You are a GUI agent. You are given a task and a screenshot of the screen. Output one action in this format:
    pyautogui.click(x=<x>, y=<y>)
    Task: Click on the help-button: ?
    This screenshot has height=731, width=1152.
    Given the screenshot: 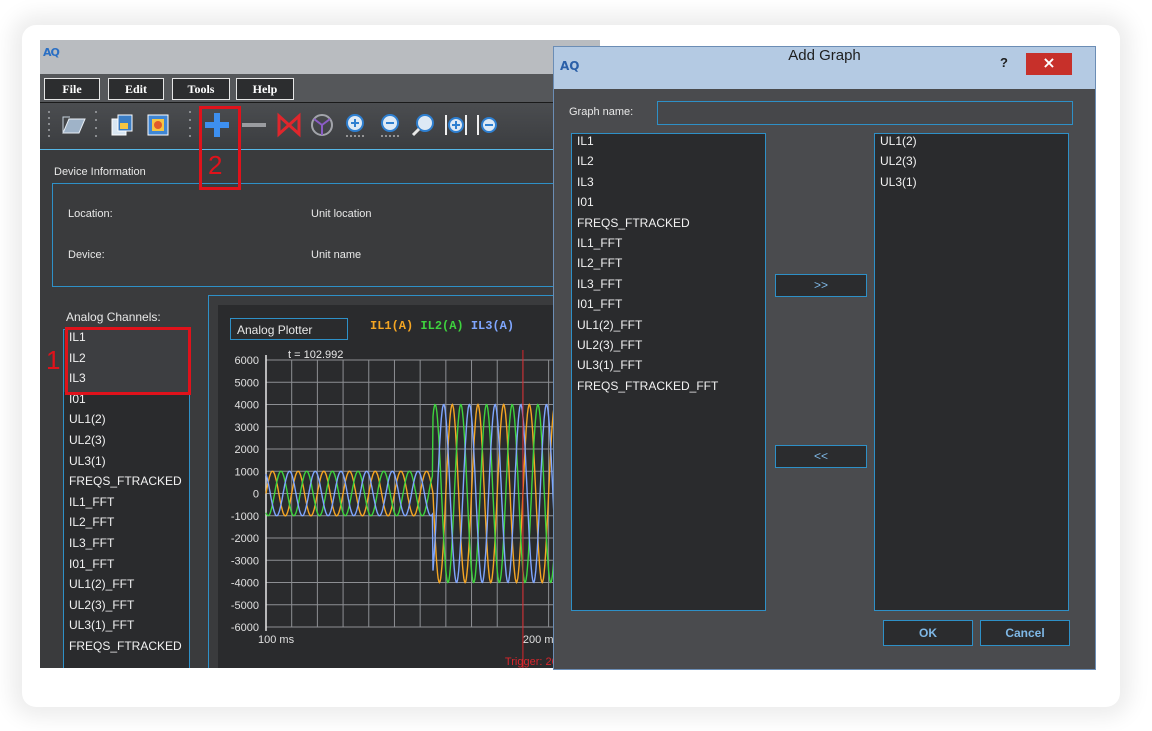 What is the action you would take?
    pyautogui.click(x=1004, y=62)
    